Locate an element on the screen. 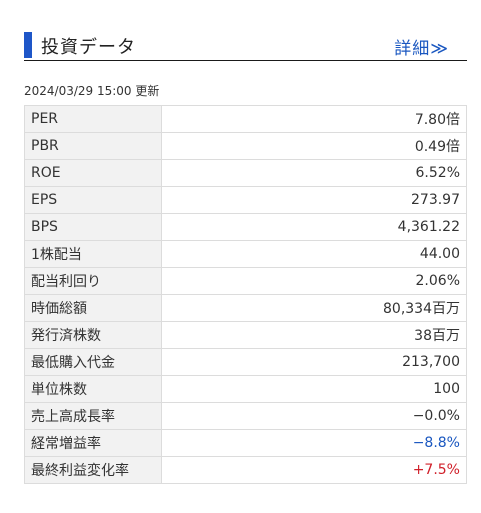 Image resolution: width=481 pixels, height=513 pixels. table-row: 単位株数 100 is located at coordinates (245, 389).